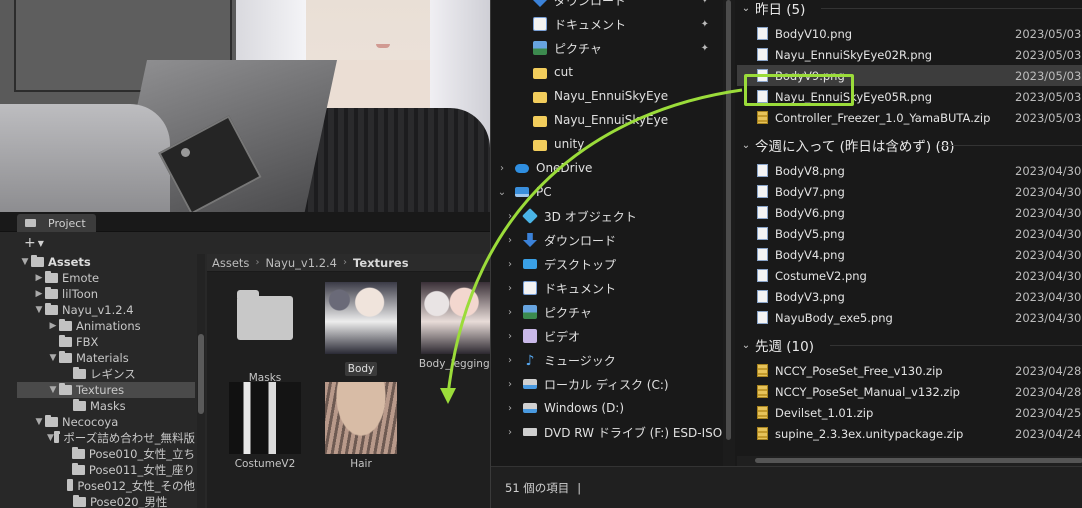 The width and height of the screenshot is (1082, 508). What do you see at coordinates (607, 432) in the screenshot?
I see `nav-item: › DVD RW ドライブ (F:) ESD-ISO` at bounding box center [607, 432].